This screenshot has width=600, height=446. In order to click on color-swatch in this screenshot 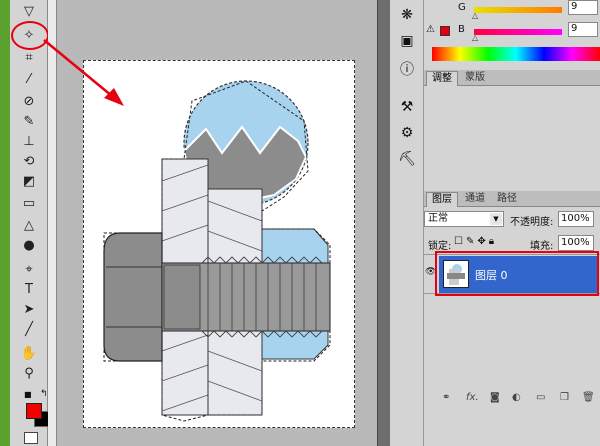, I will do `click(445, 31)`.